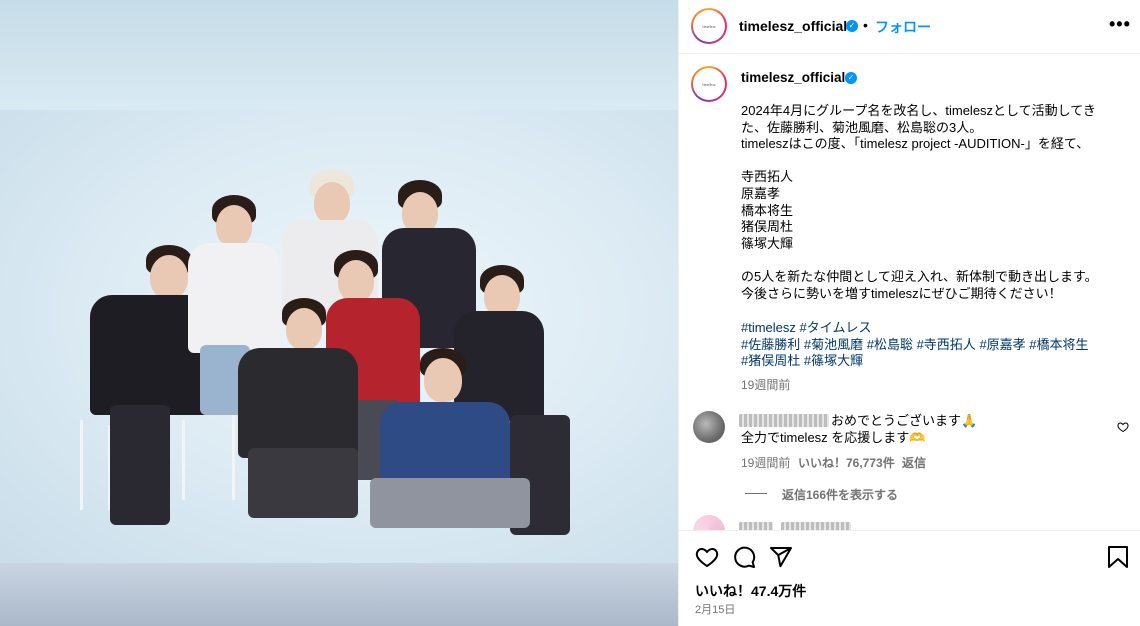 Image resolution: width=1140 pixels, height=626 pixels. I want to click on comment-text: 全力でtimelesz を応援します🫶, so click(833, 437).